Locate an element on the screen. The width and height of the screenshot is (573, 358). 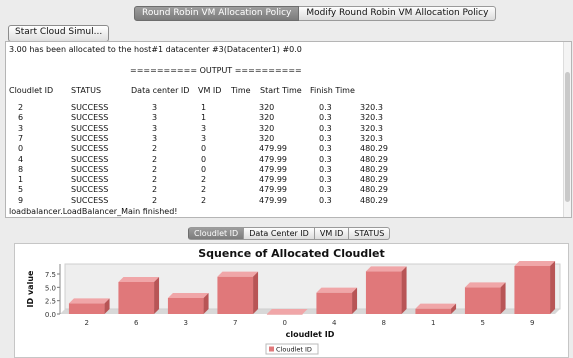
tab-vm-id: VM ID is located at coordinates (332, 233).